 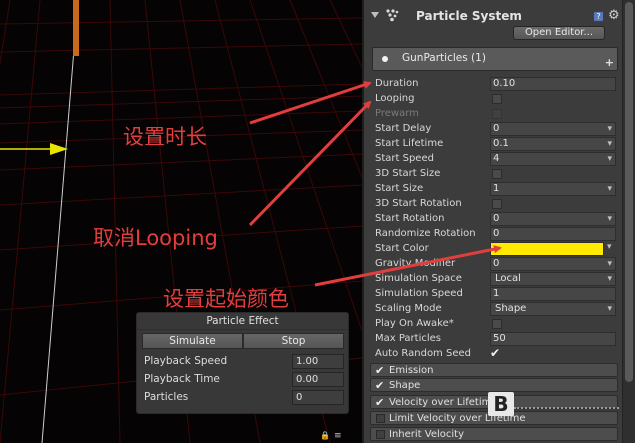 I want to click on inspector-scrollbar, so click(x=628, y=221).